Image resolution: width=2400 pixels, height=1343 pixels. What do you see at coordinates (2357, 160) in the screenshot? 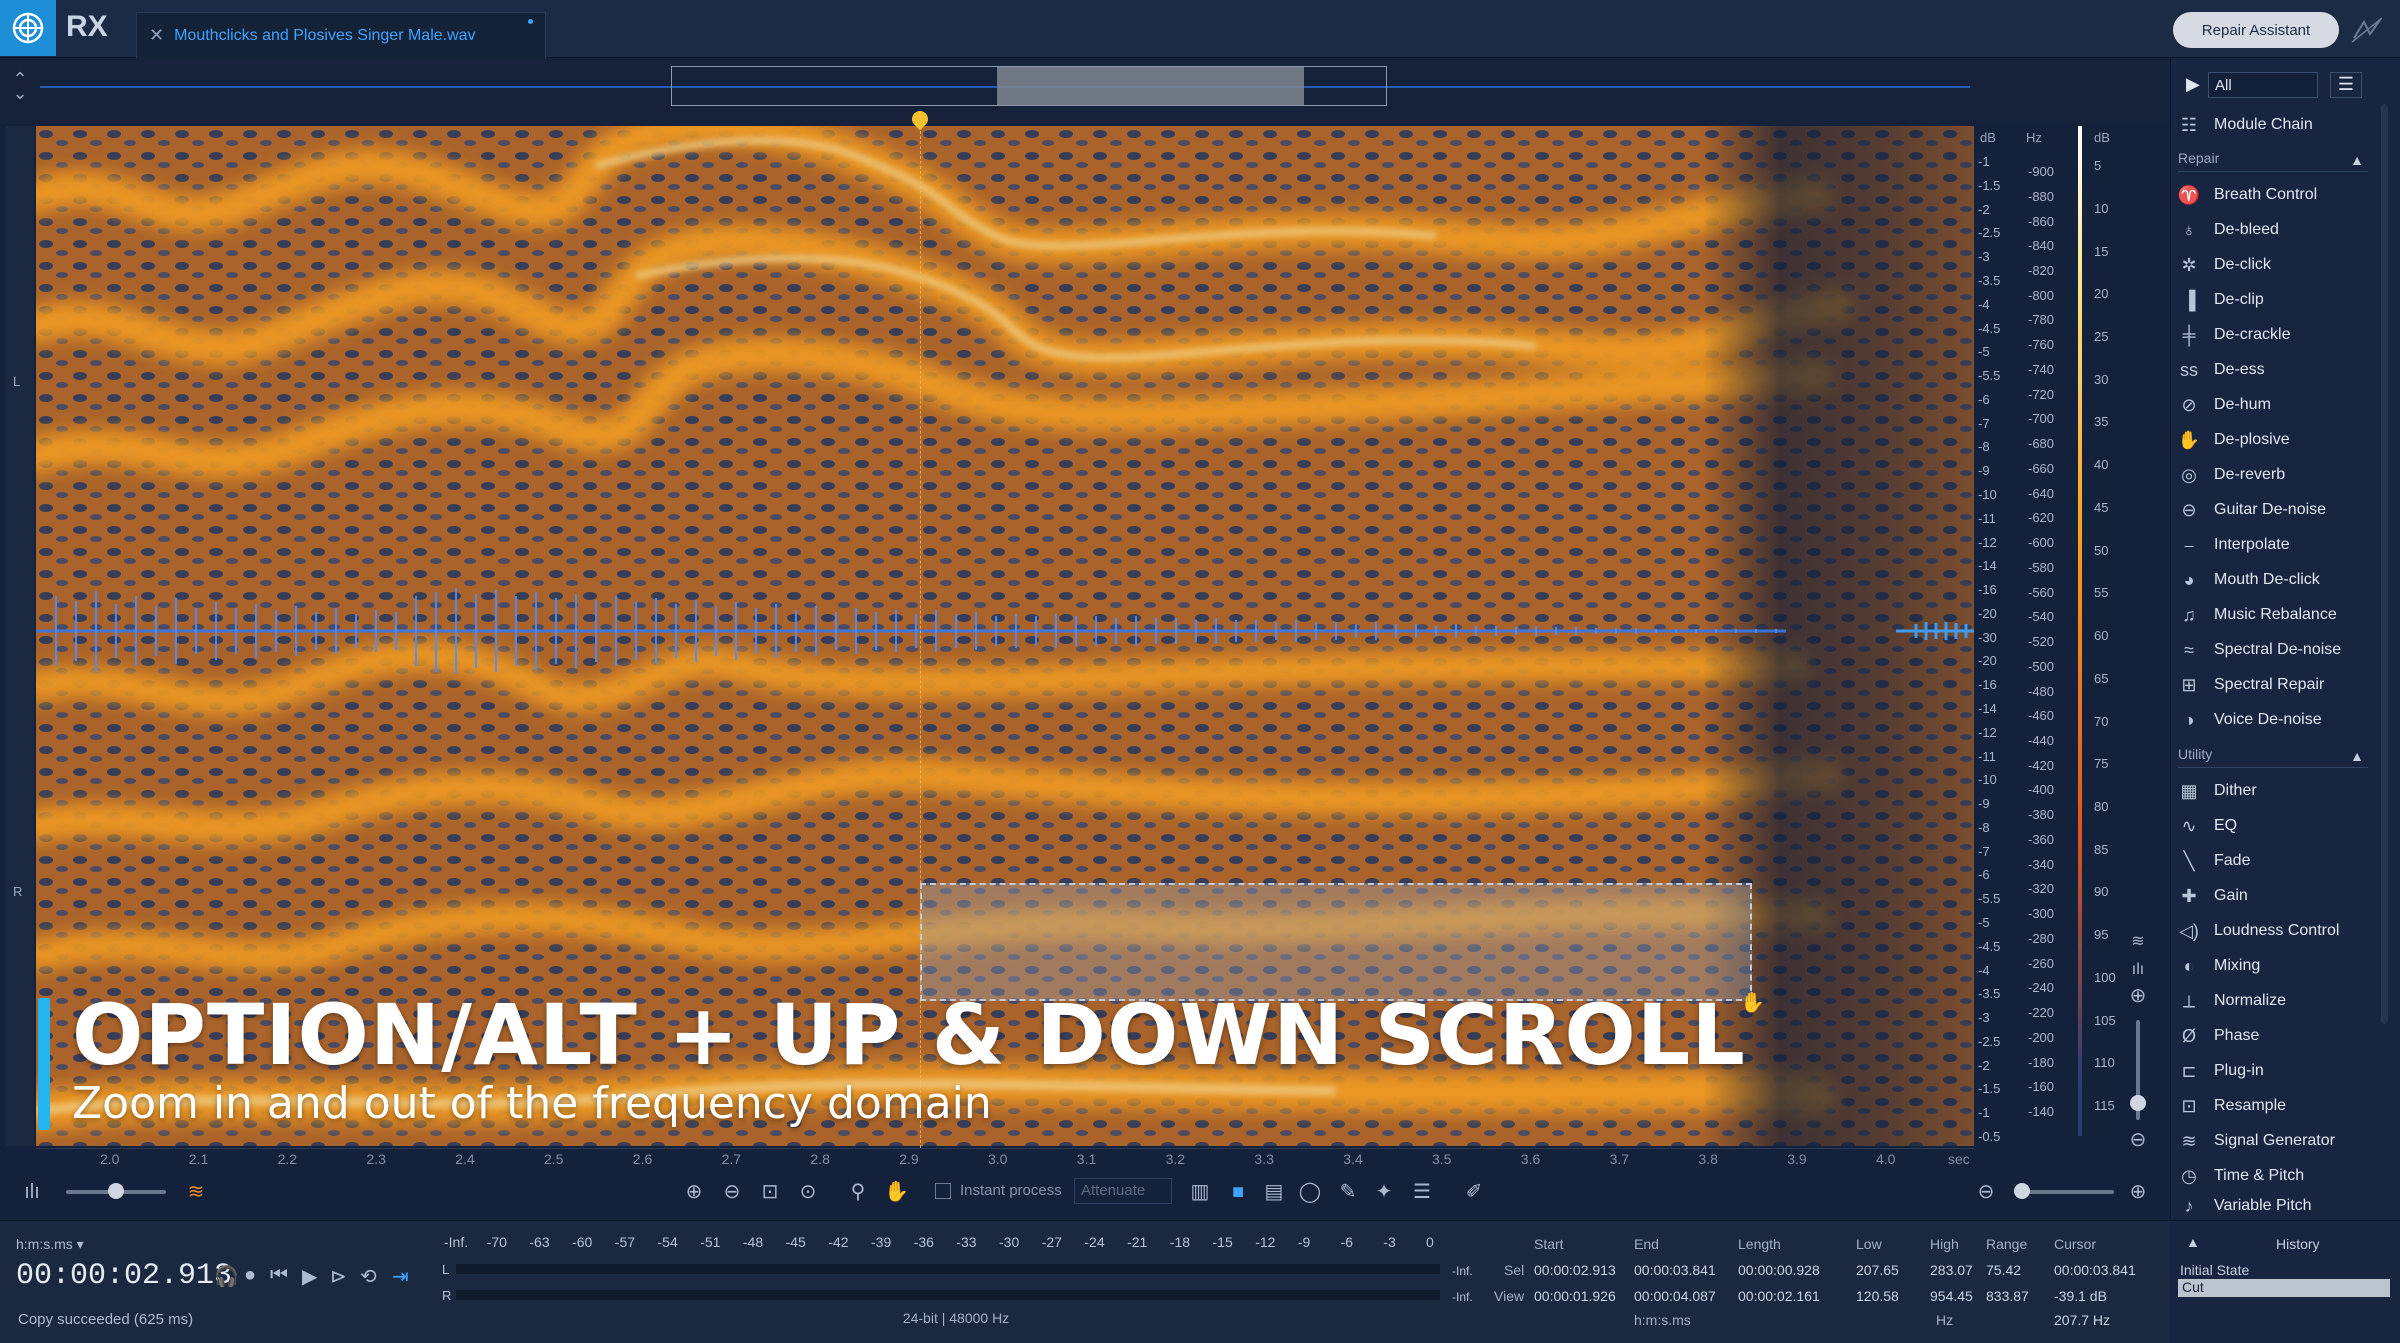
I see `collapse-repair-icon: ▲` at bounding box center [2357, 160].